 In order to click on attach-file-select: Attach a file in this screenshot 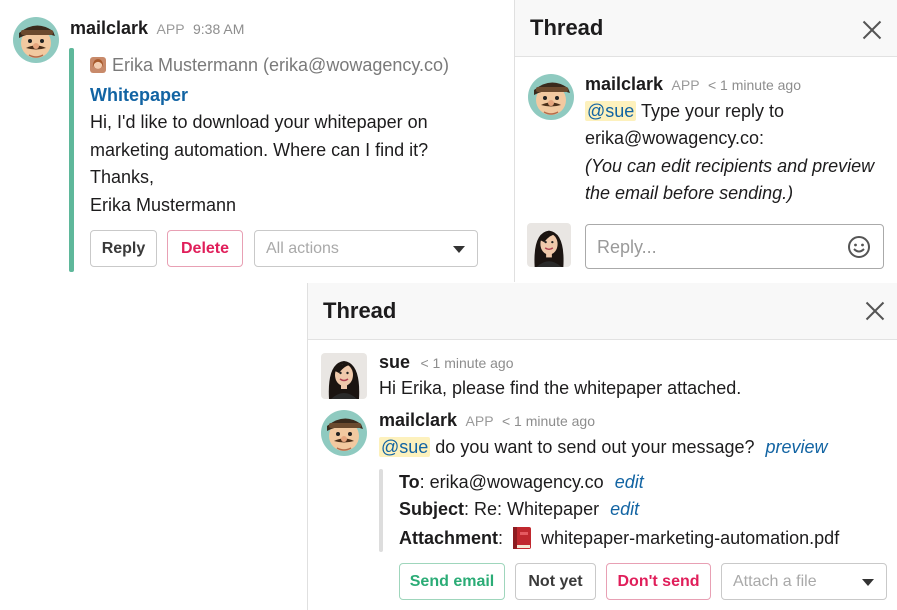, I will do `click(804, 581)`.